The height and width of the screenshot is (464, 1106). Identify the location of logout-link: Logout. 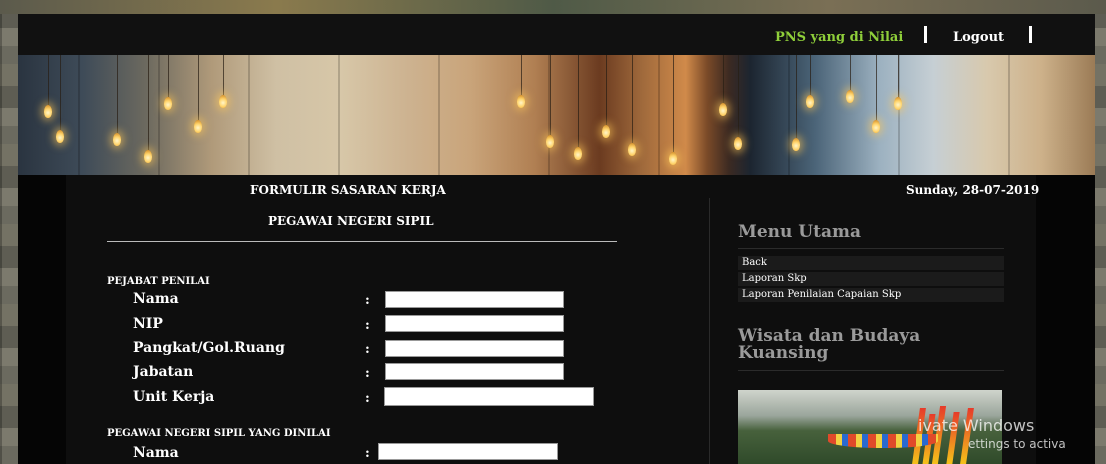
(978, 37).